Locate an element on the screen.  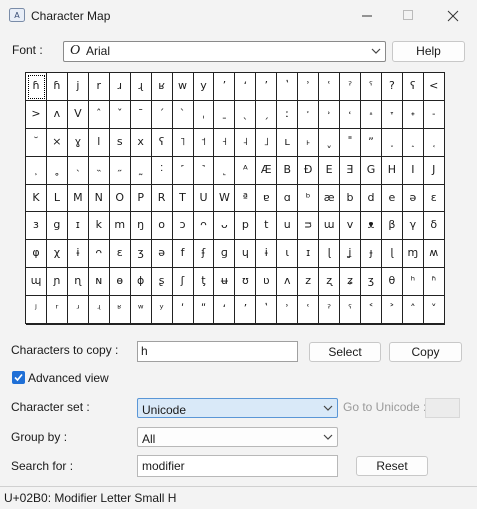
character-cell: ʰ is located at coordinates (413, 282).